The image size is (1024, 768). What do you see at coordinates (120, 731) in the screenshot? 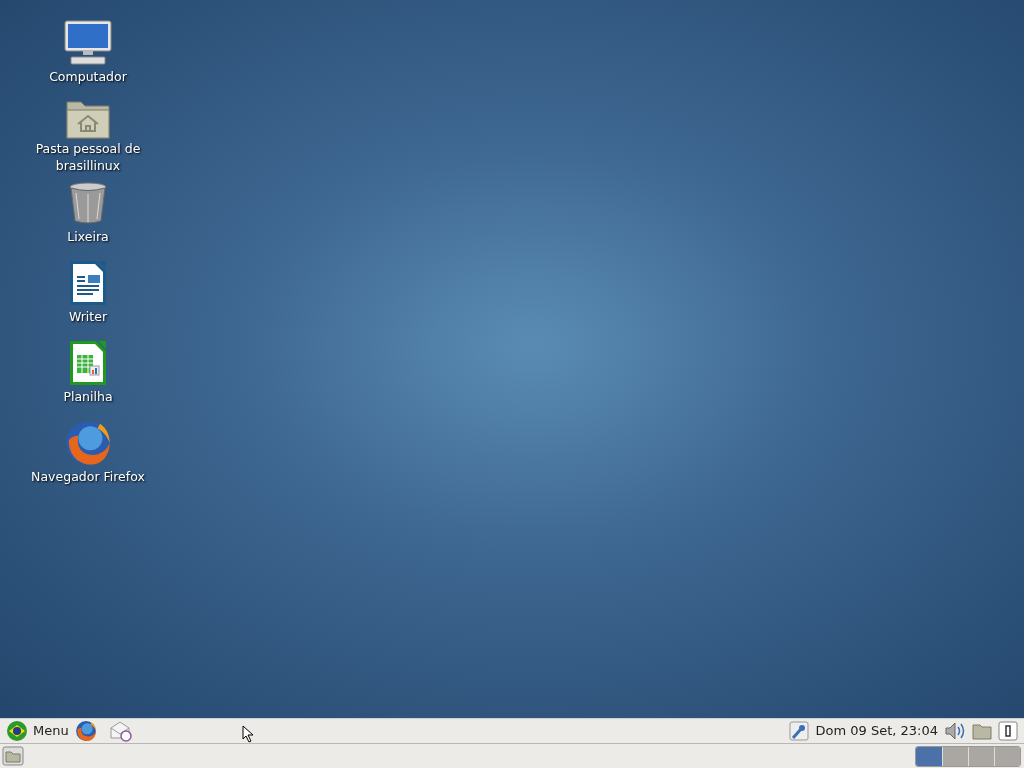
I see `mail-clock-icon` at bounding box center [120, 731].